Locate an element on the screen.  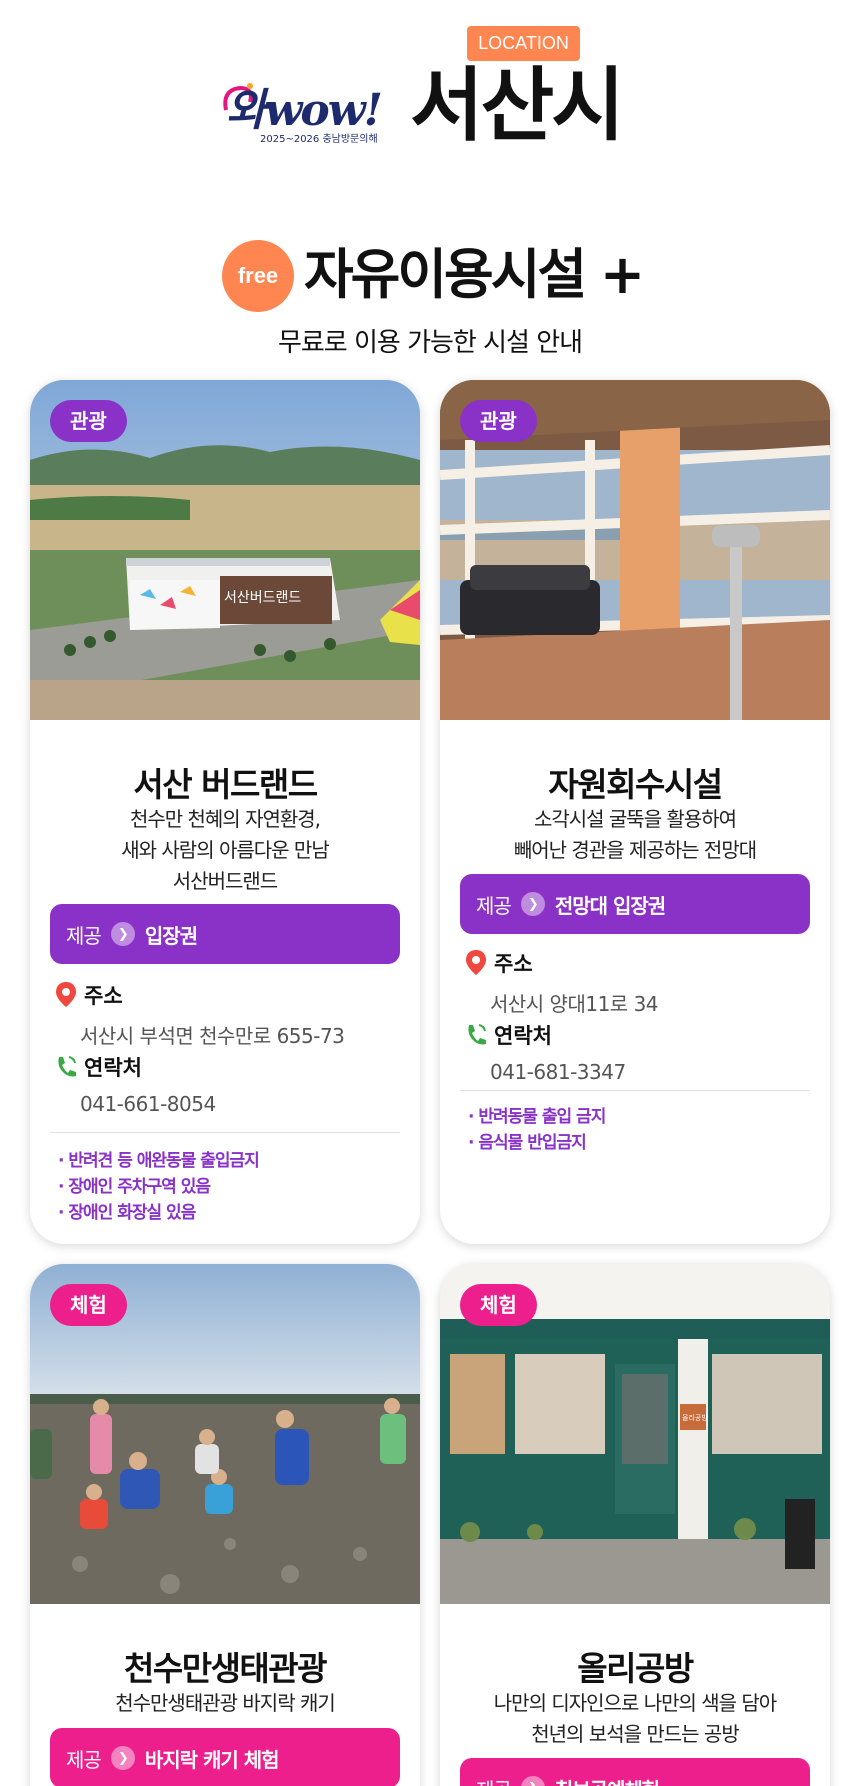
card-title: 서산 버드랜드 is located at coordinates (225, 784).